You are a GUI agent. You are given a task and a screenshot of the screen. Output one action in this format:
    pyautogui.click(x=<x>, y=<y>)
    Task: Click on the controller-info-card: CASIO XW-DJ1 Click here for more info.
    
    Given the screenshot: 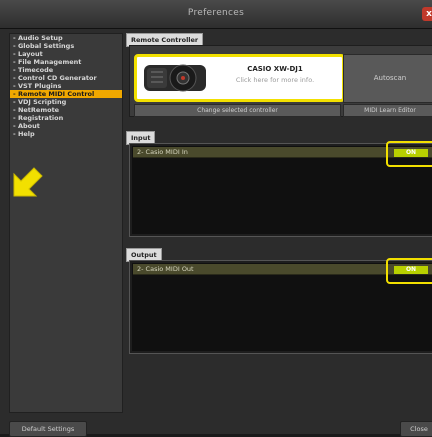 What is the action you would take?
    pyautogui.click(x=239, y=78)
    